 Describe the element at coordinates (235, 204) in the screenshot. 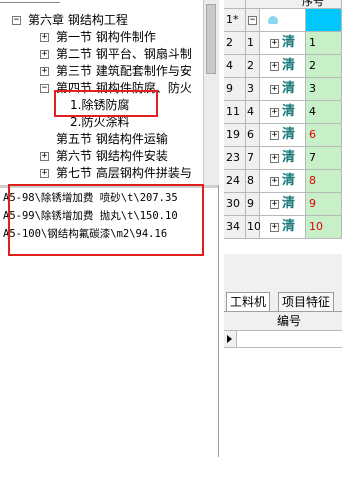

I see `row-number: 30` at that location.